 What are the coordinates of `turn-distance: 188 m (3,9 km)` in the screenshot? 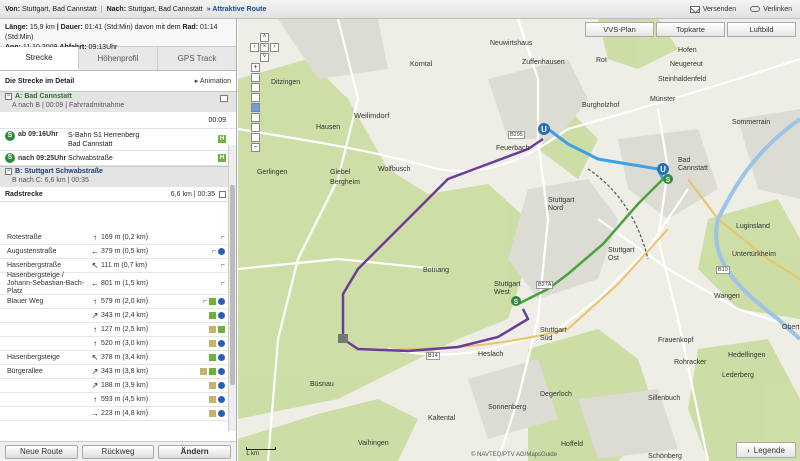 It's located at (125, 385).